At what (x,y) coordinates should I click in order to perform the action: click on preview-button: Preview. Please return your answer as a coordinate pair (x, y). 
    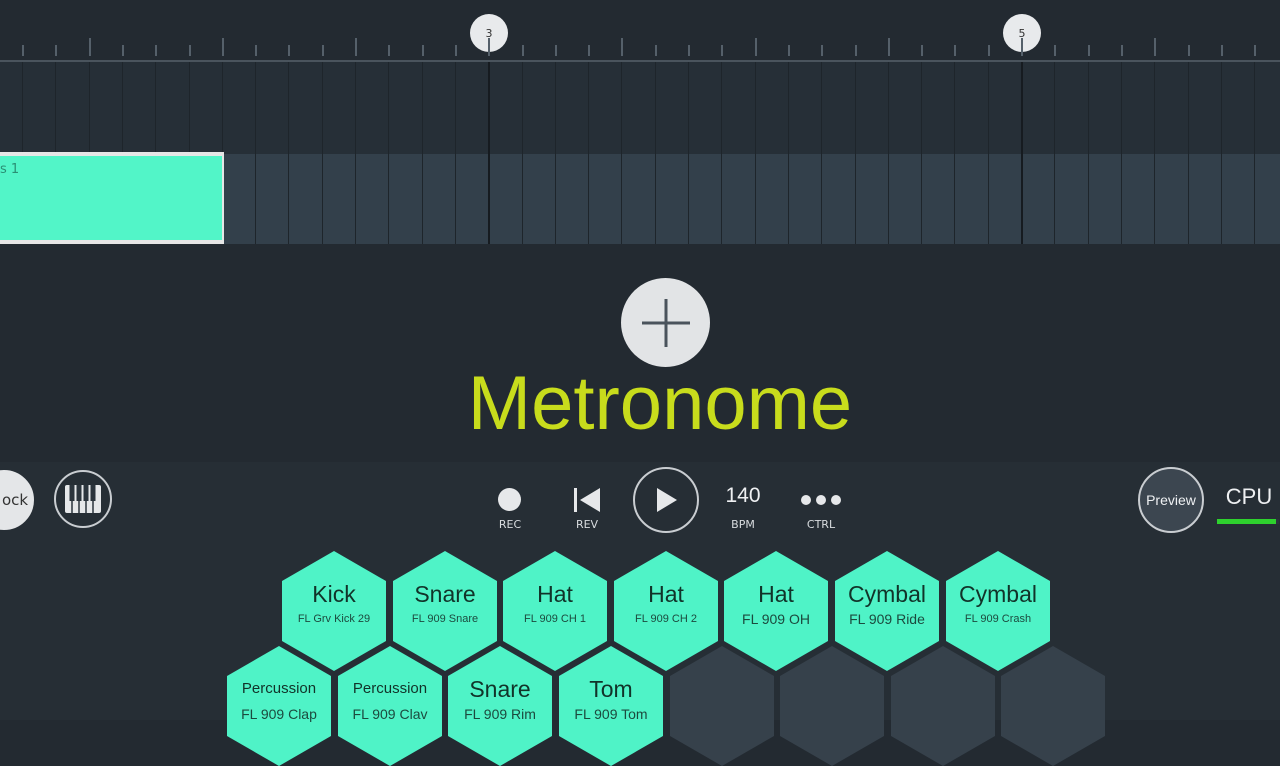
    Looking at the image, I should click on (1171, 500).